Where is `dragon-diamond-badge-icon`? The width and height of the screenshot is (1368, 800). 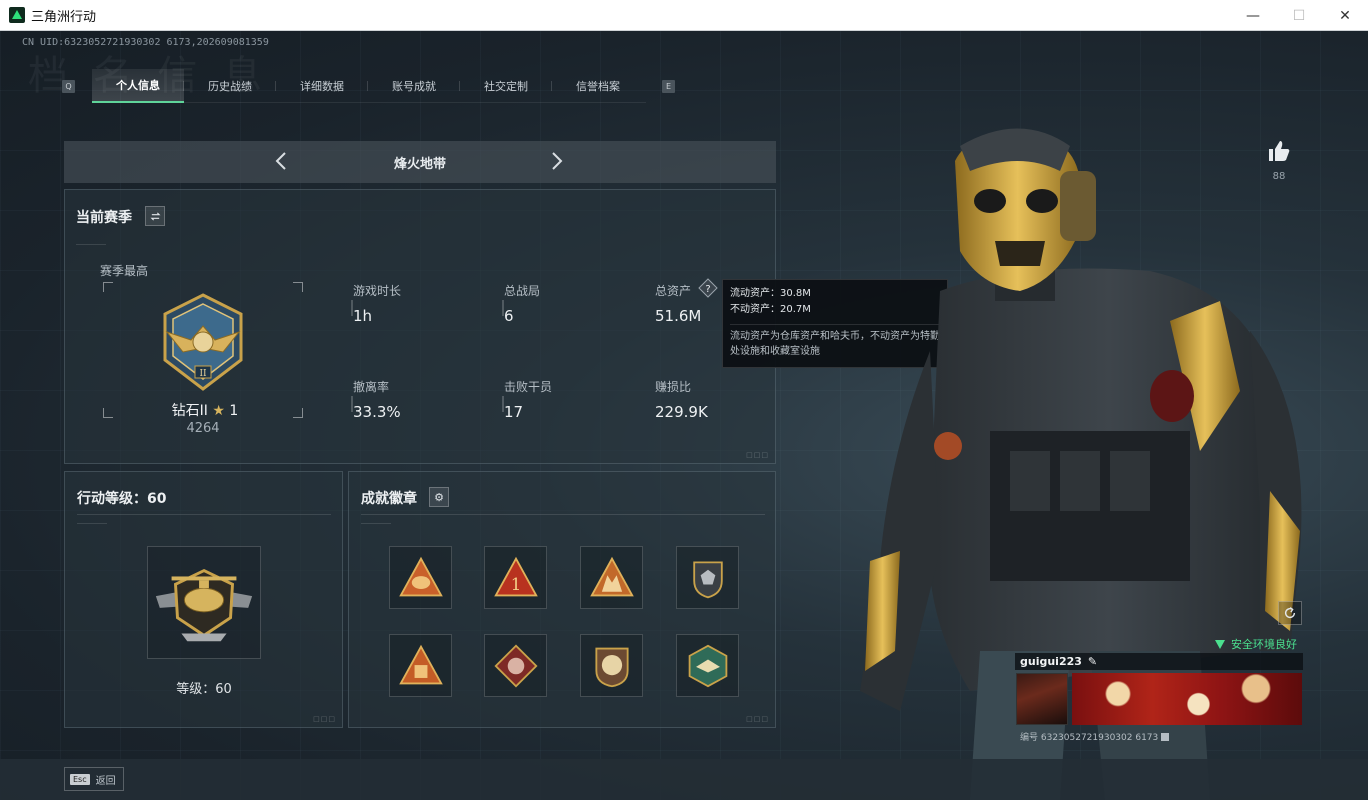
dragon-diamond-badge-icon is located at coordinates (515, 665).